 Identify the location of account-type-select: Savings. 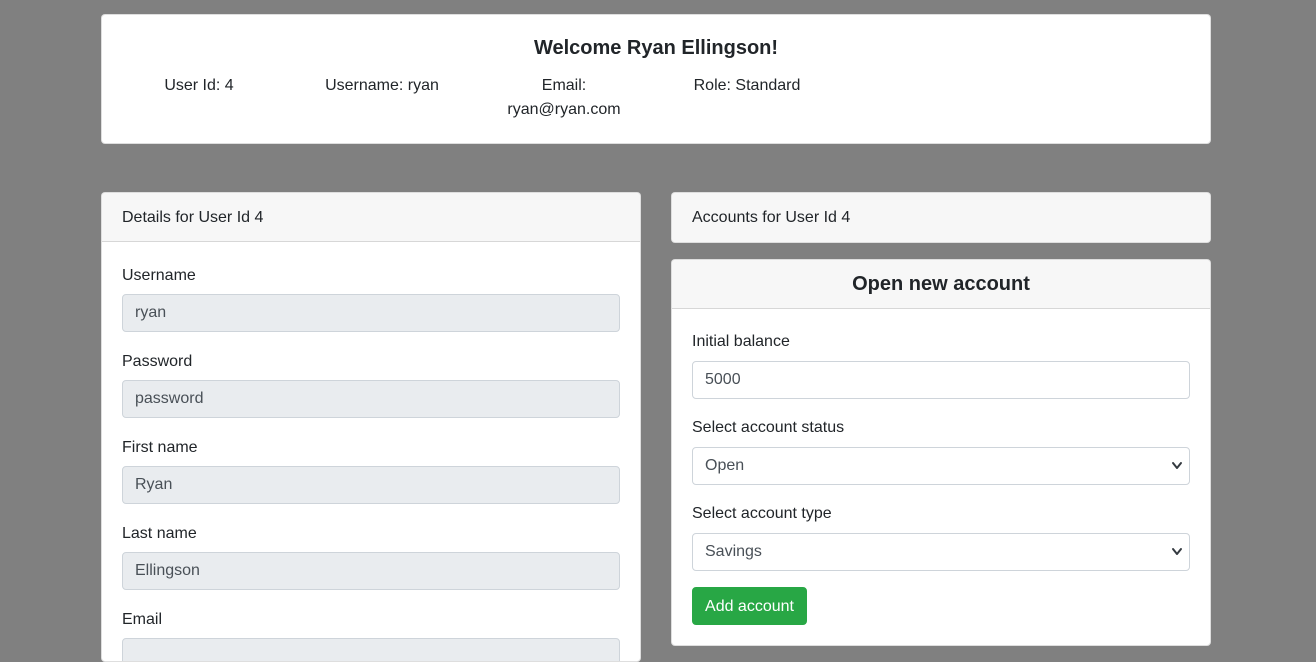
(941, 552).